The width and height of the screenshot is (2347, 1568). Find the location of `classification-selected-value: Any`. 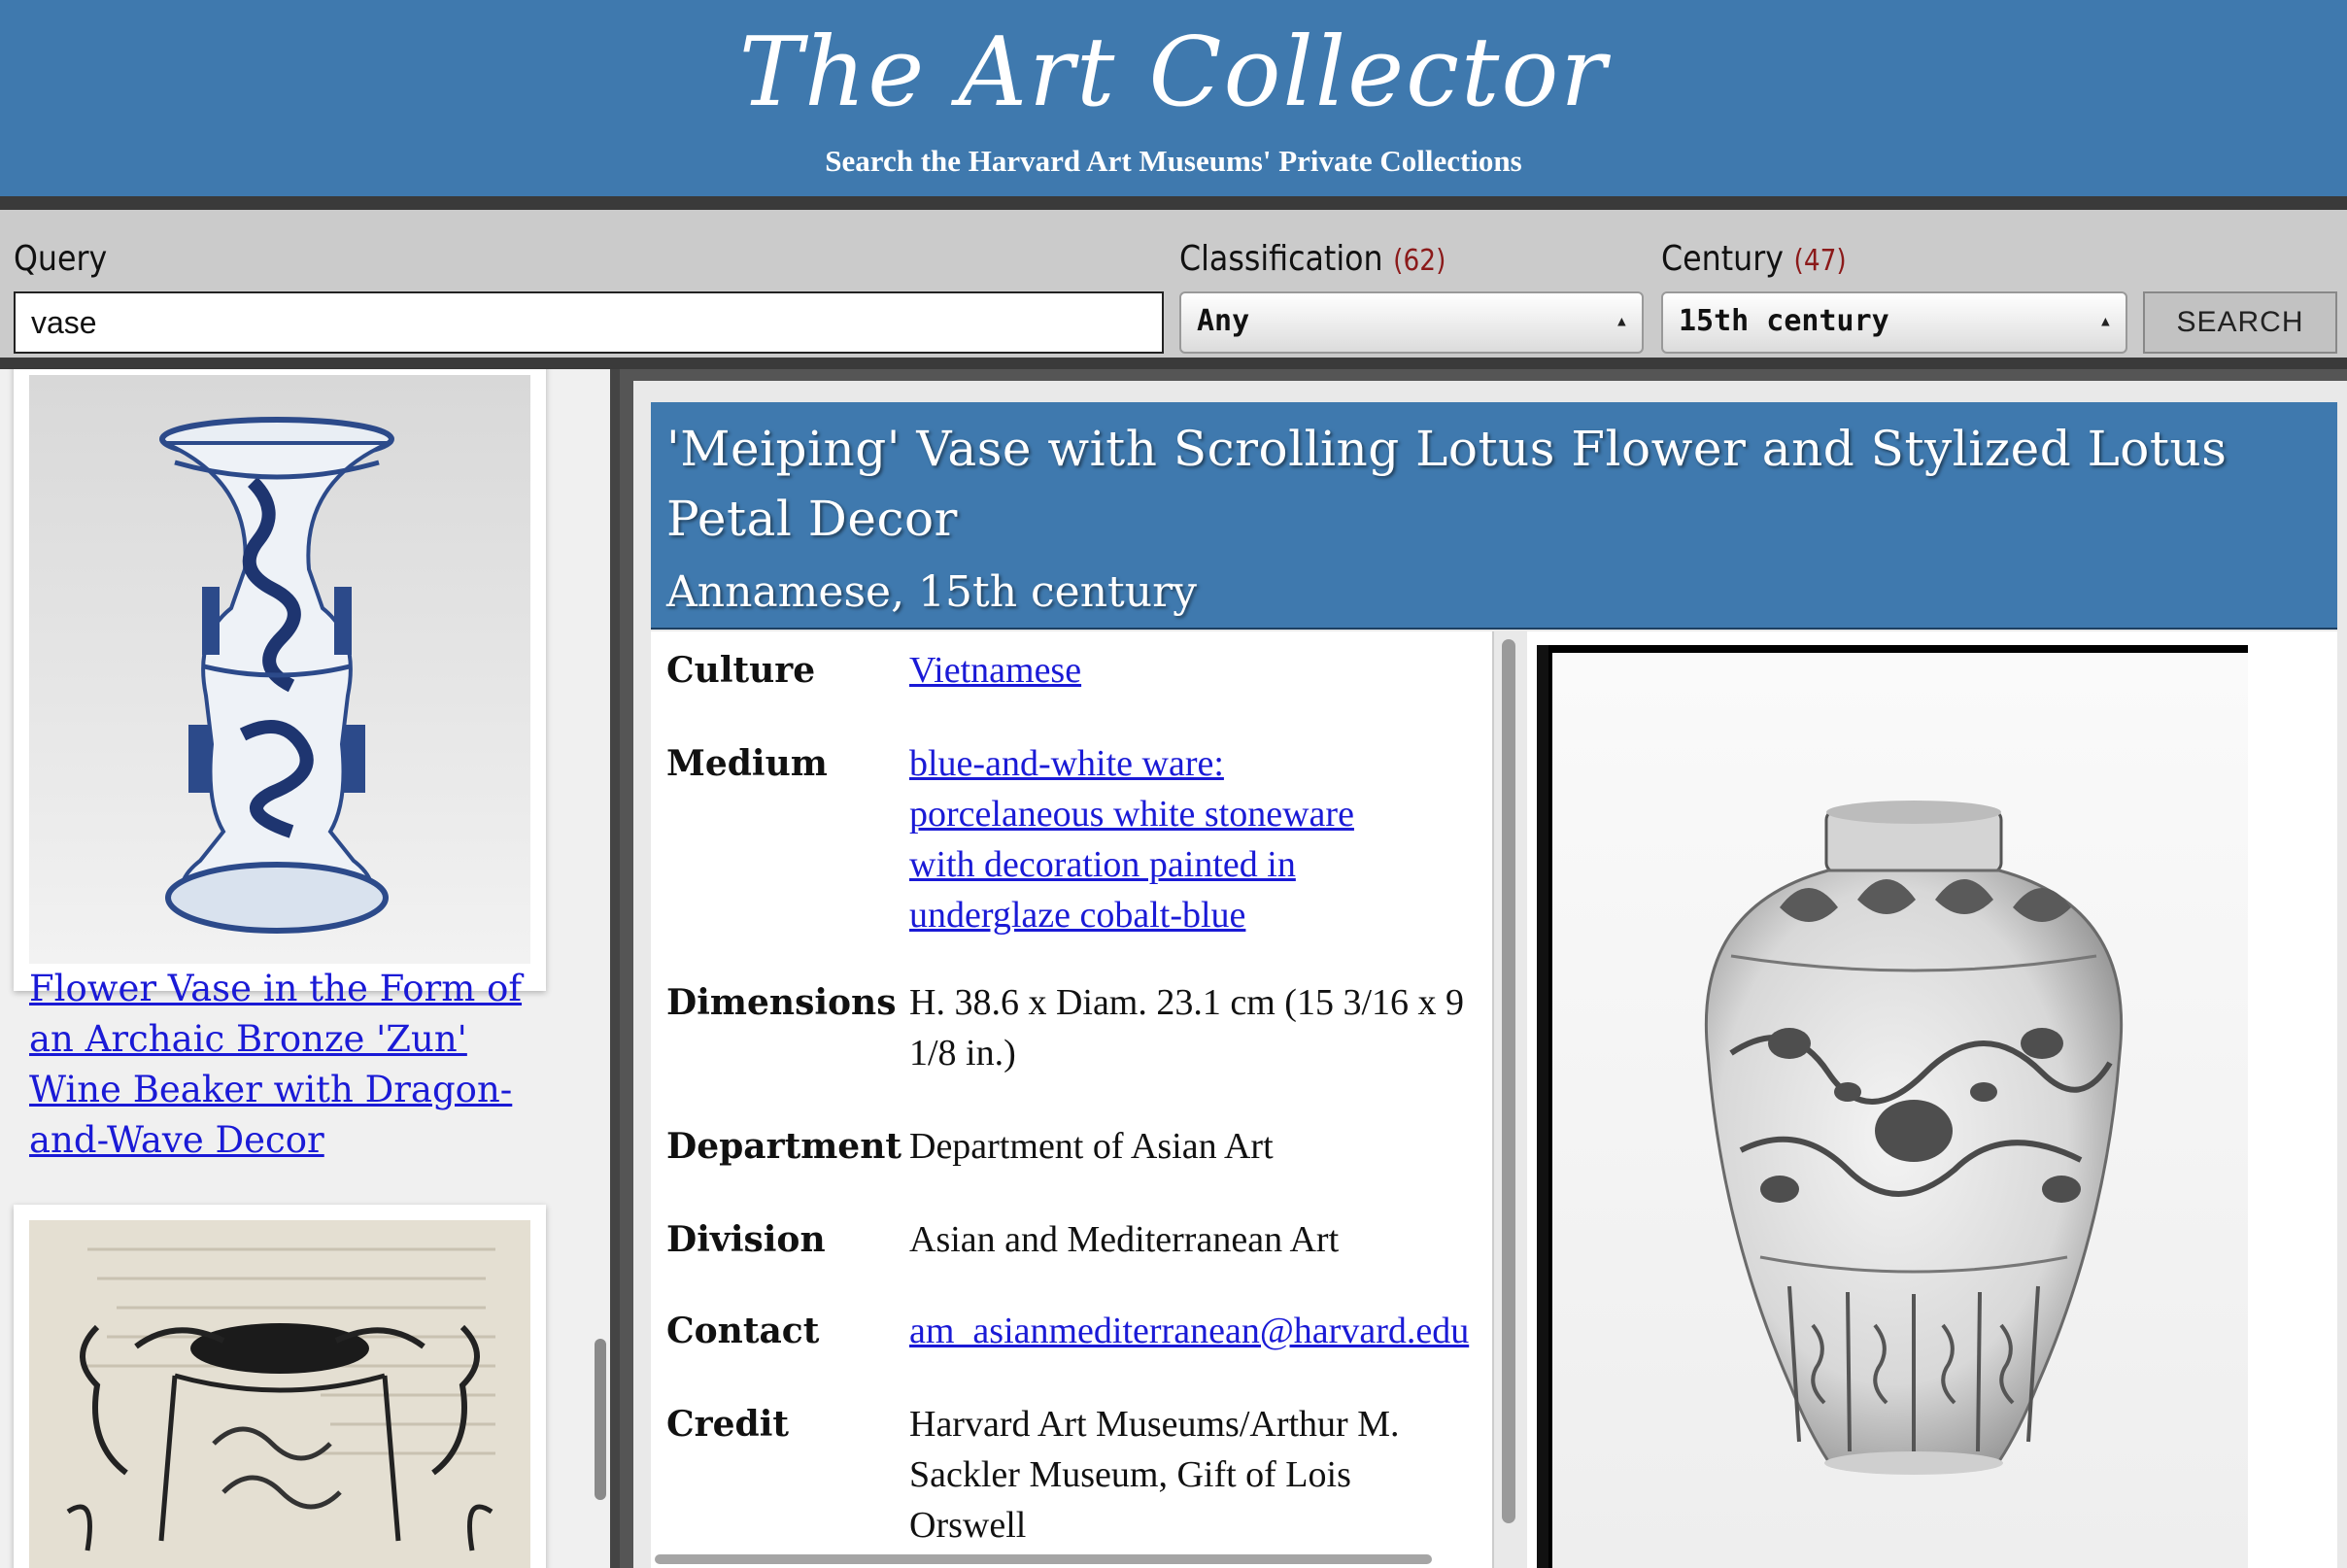

classification-selected-value: Any is located at coordinates (1223, 321).